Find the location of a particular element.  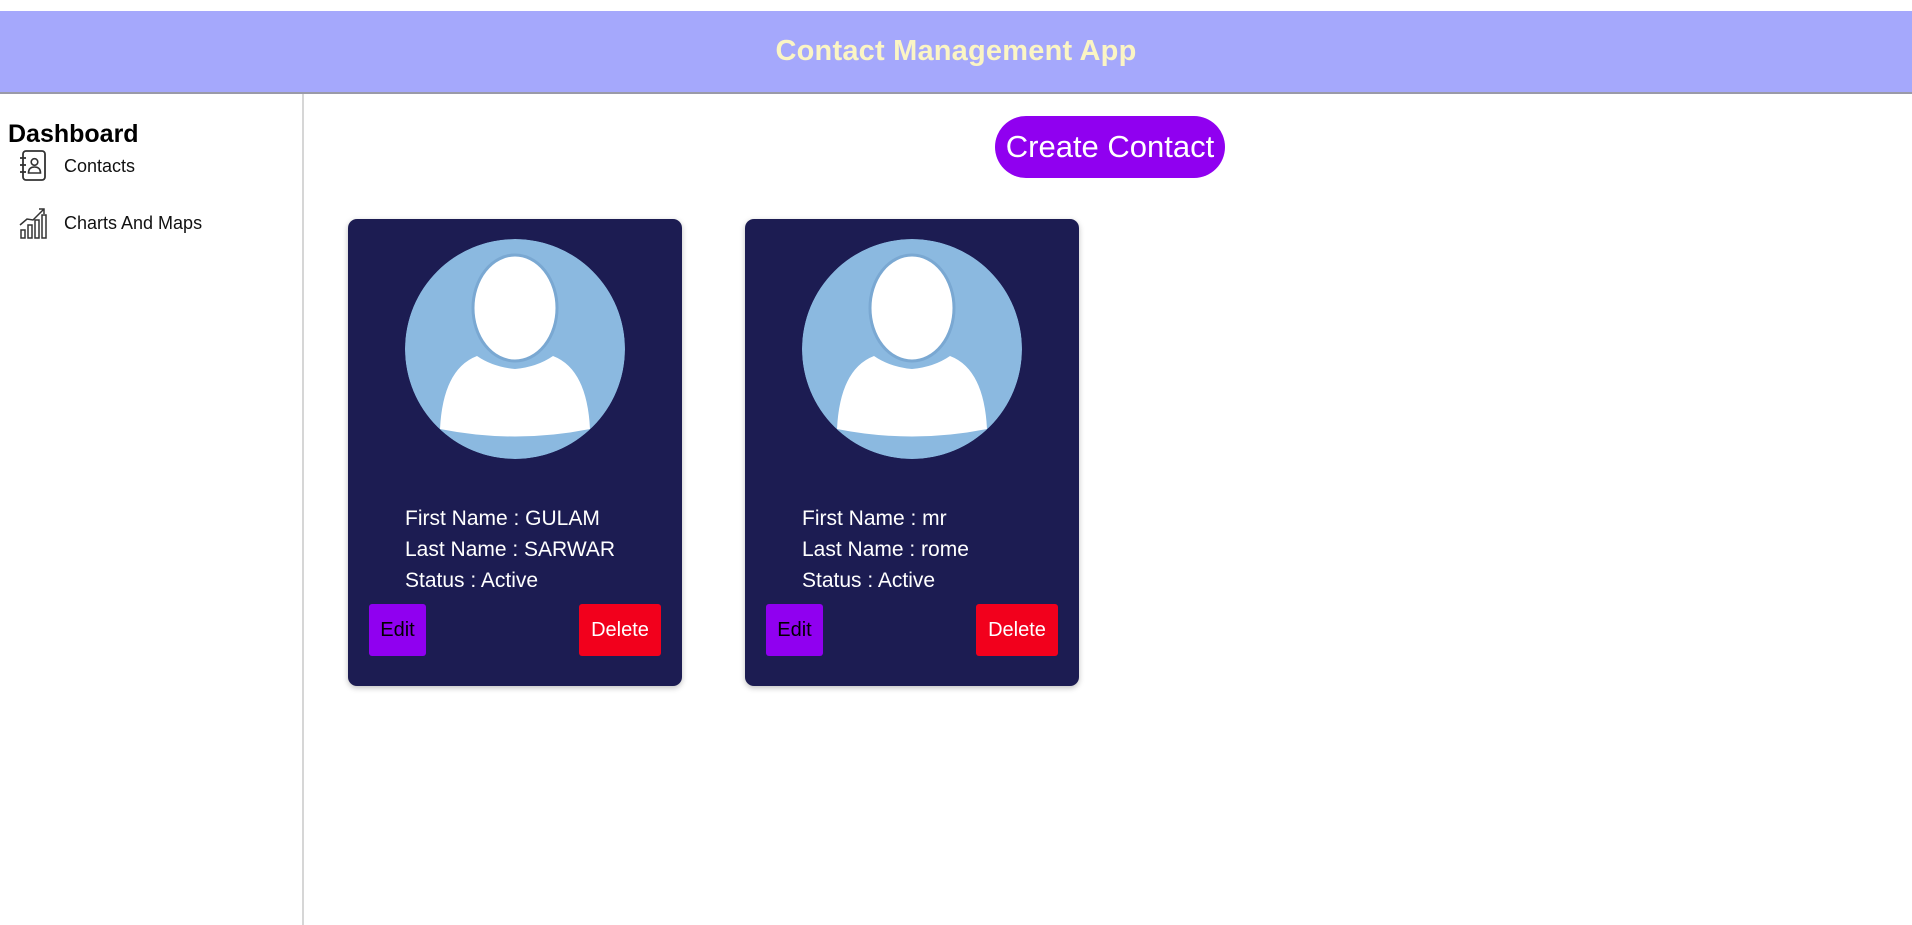

last-name-text: Last Name : rome is located at coordinates (885, 549).